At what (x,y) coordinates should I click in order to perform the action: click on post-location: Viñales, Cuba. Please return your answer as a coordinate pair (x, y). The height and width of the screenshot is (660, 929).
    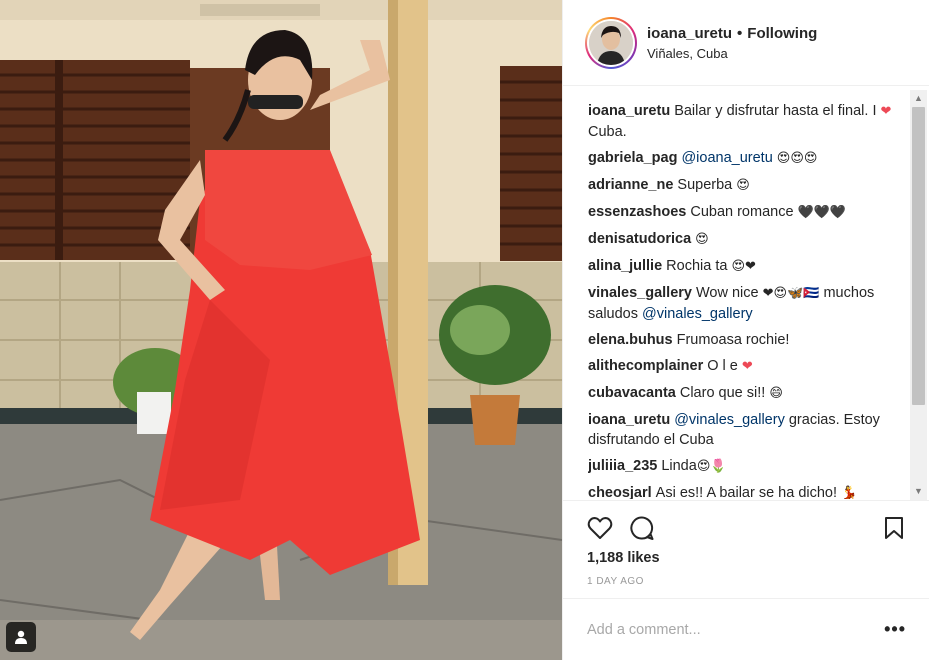
    Looking at the image, I should click on (732, 53).